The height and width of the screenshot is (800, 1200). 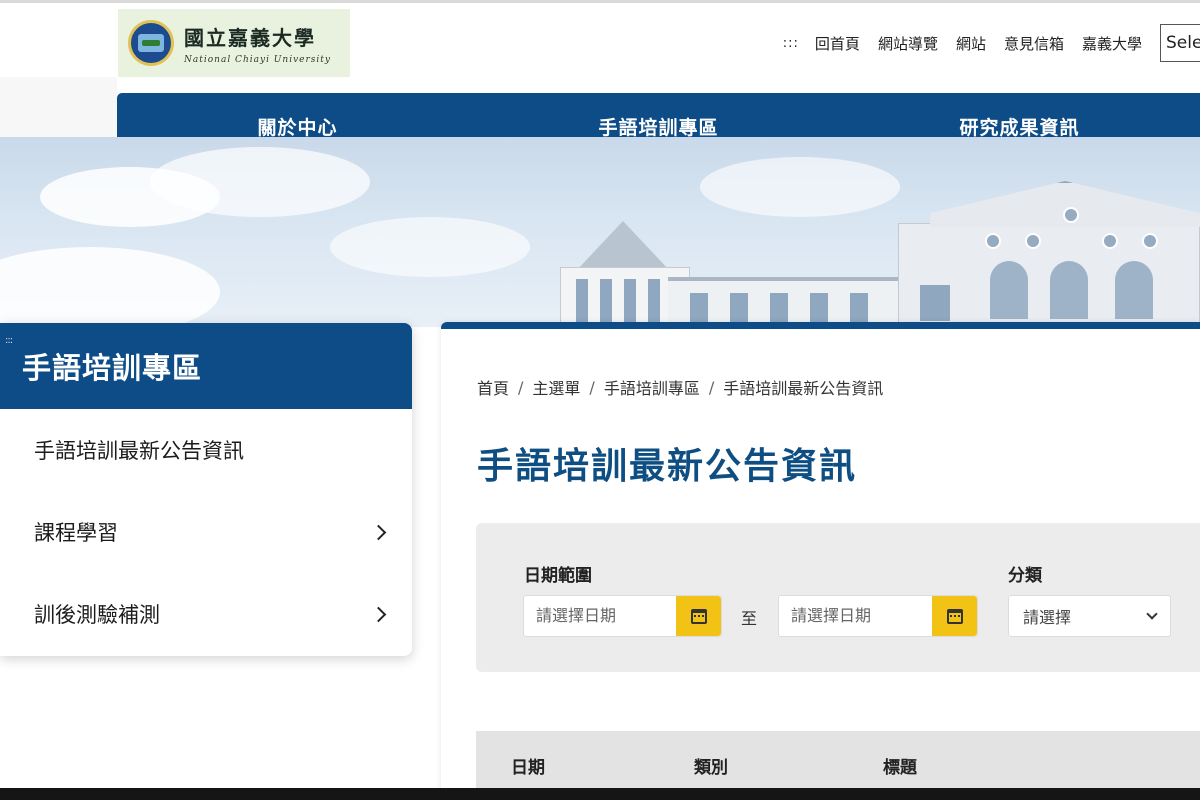 What do you see at coordinates (831, 615) in the screenshot?
I see `end-date-placeholder: 請選擇日期` at bounding box center [831, 615].